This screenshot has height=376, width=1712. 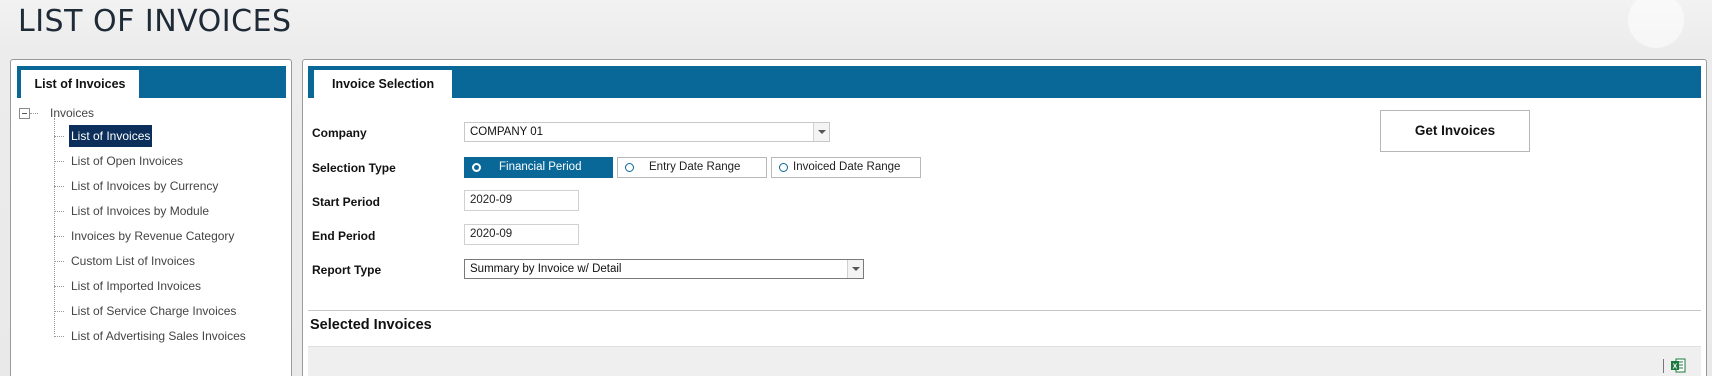 I want to click on radio-entry-date-range: Entry Date Range, so click(x=692, y=167).